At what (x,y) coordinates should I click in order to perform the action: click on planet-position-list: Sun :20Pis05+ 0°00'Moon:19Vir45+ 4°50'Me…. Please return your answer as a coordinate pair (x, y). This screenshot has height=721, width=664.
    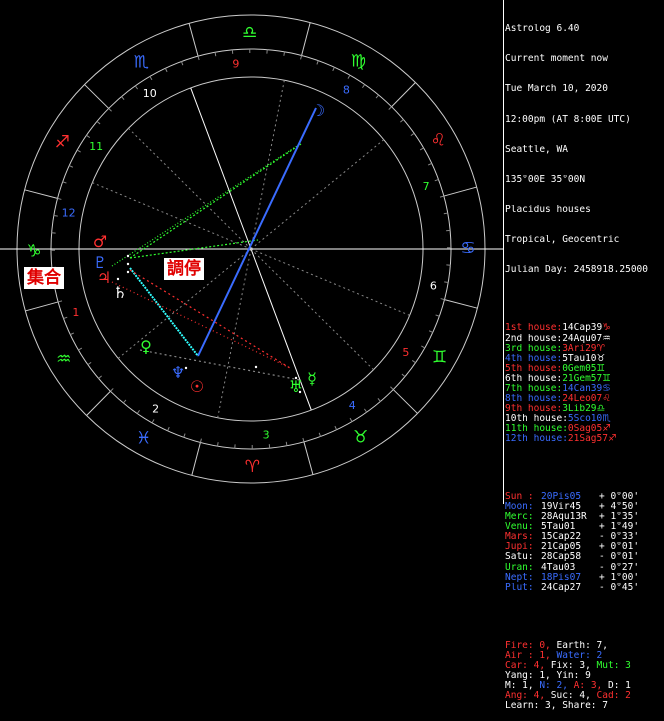
    Looking at the image, I should click on (584, 542).